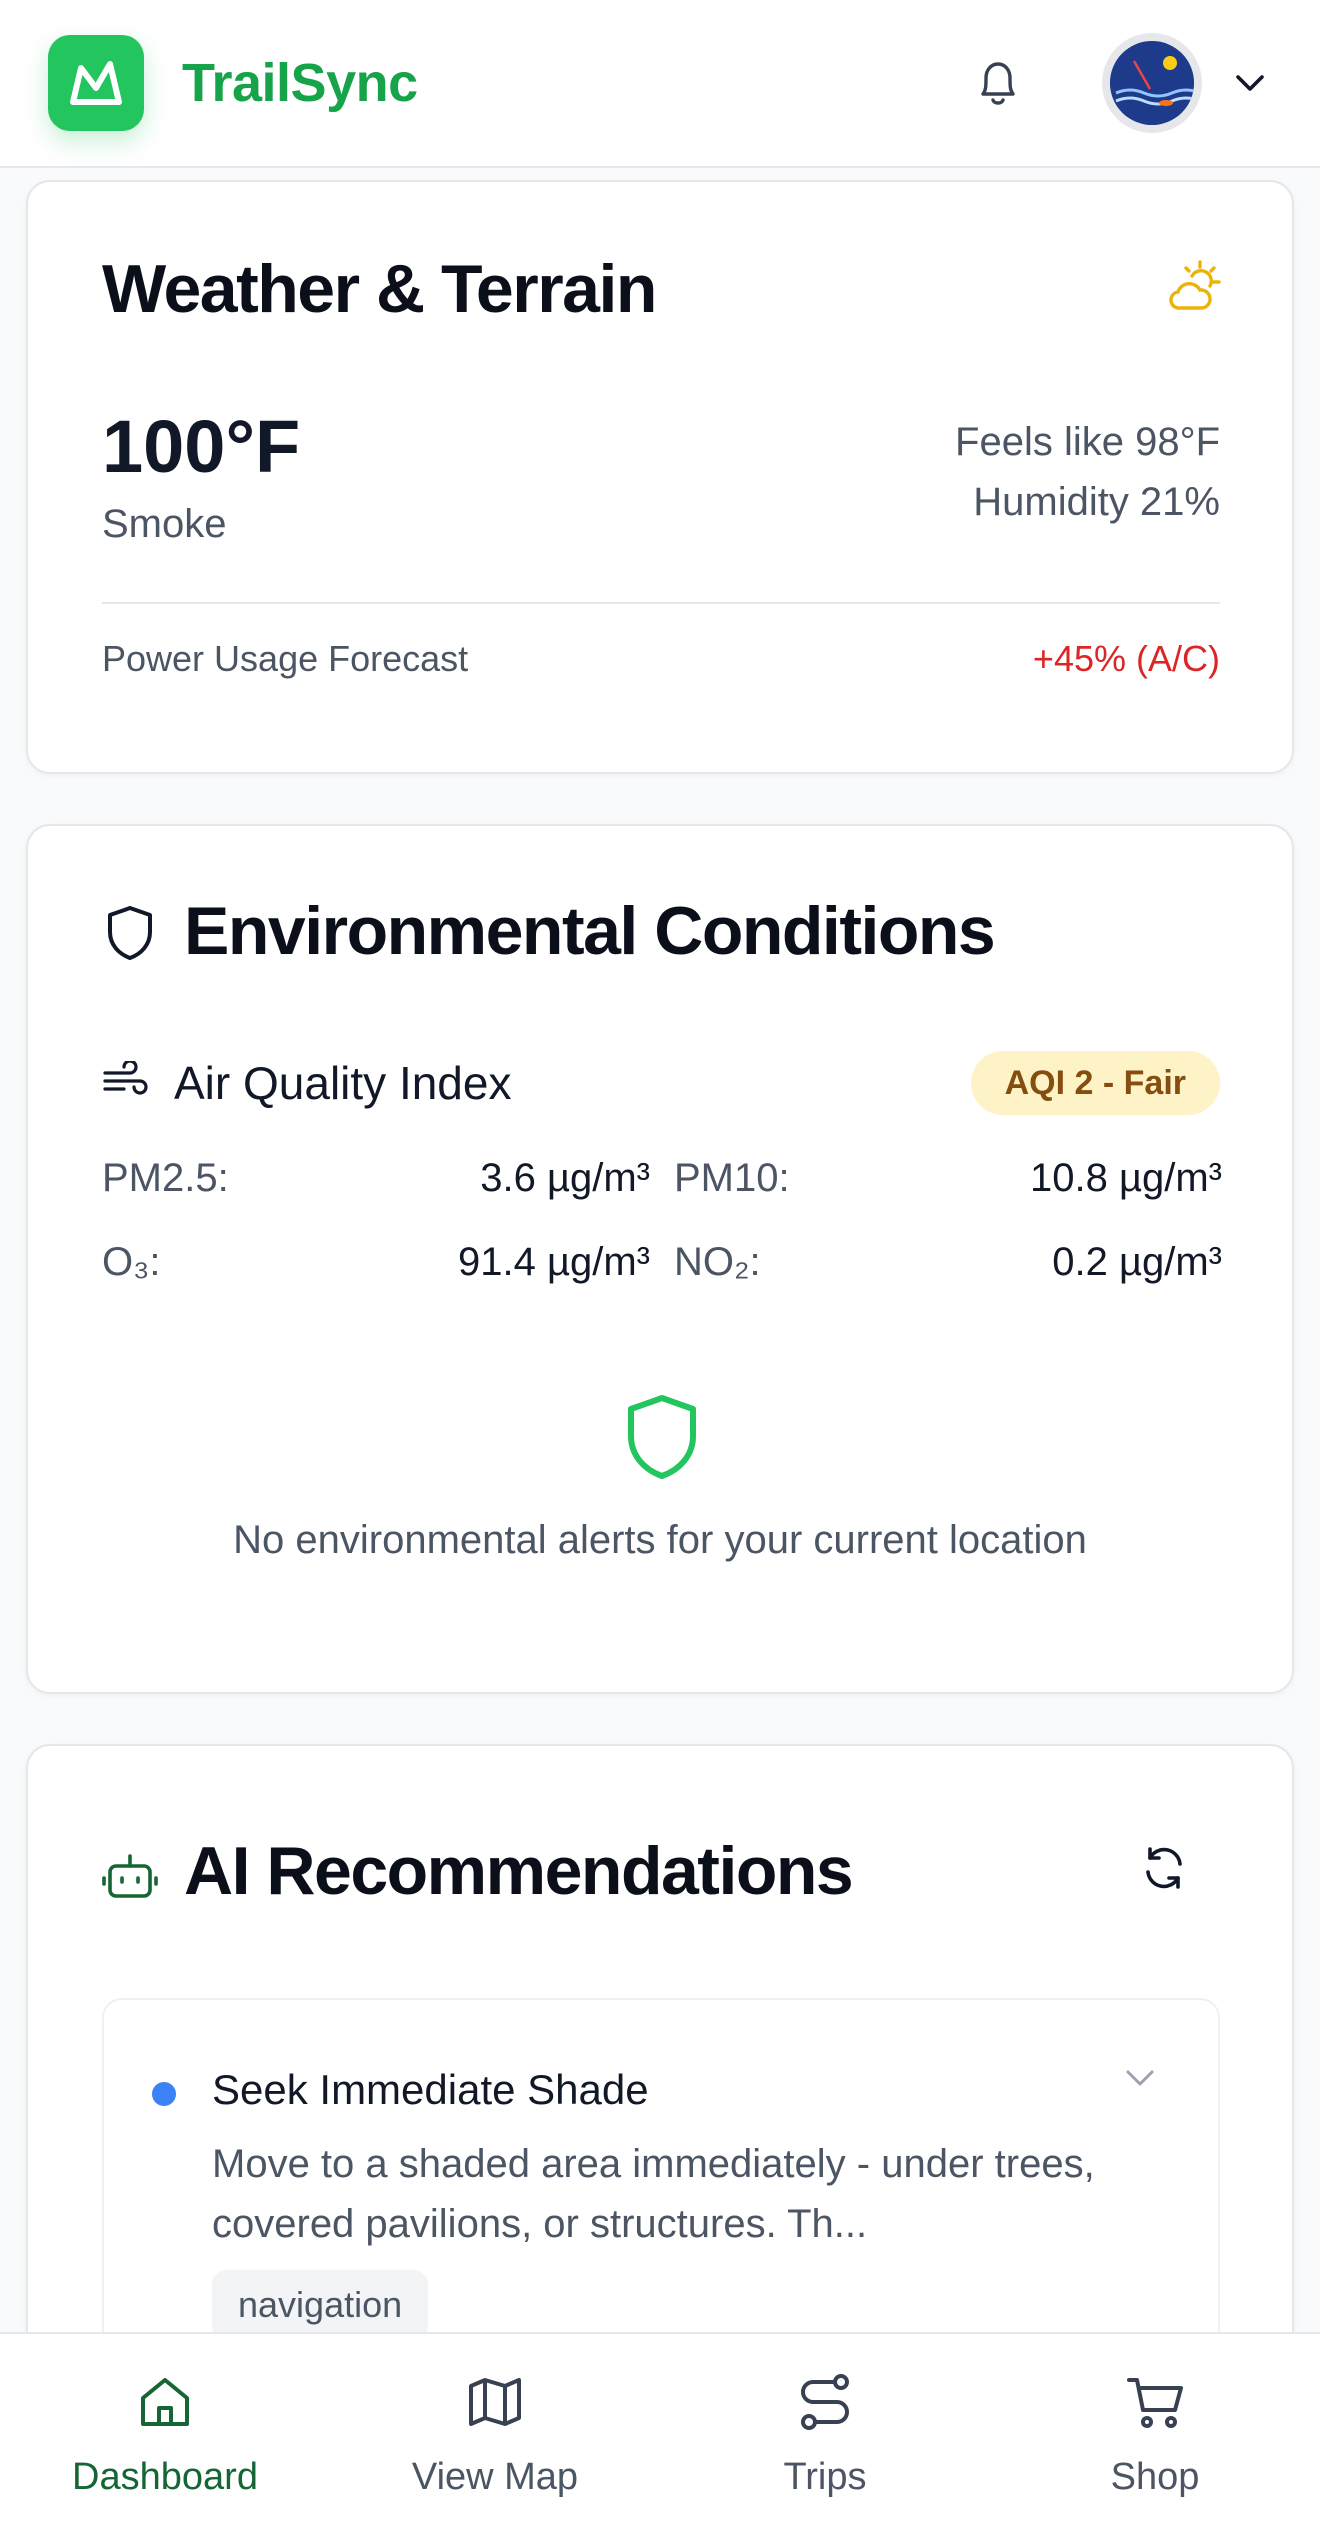  Describe the element at coordinates (495, 2402) in the screenshot. I see `map-icon` at that location.